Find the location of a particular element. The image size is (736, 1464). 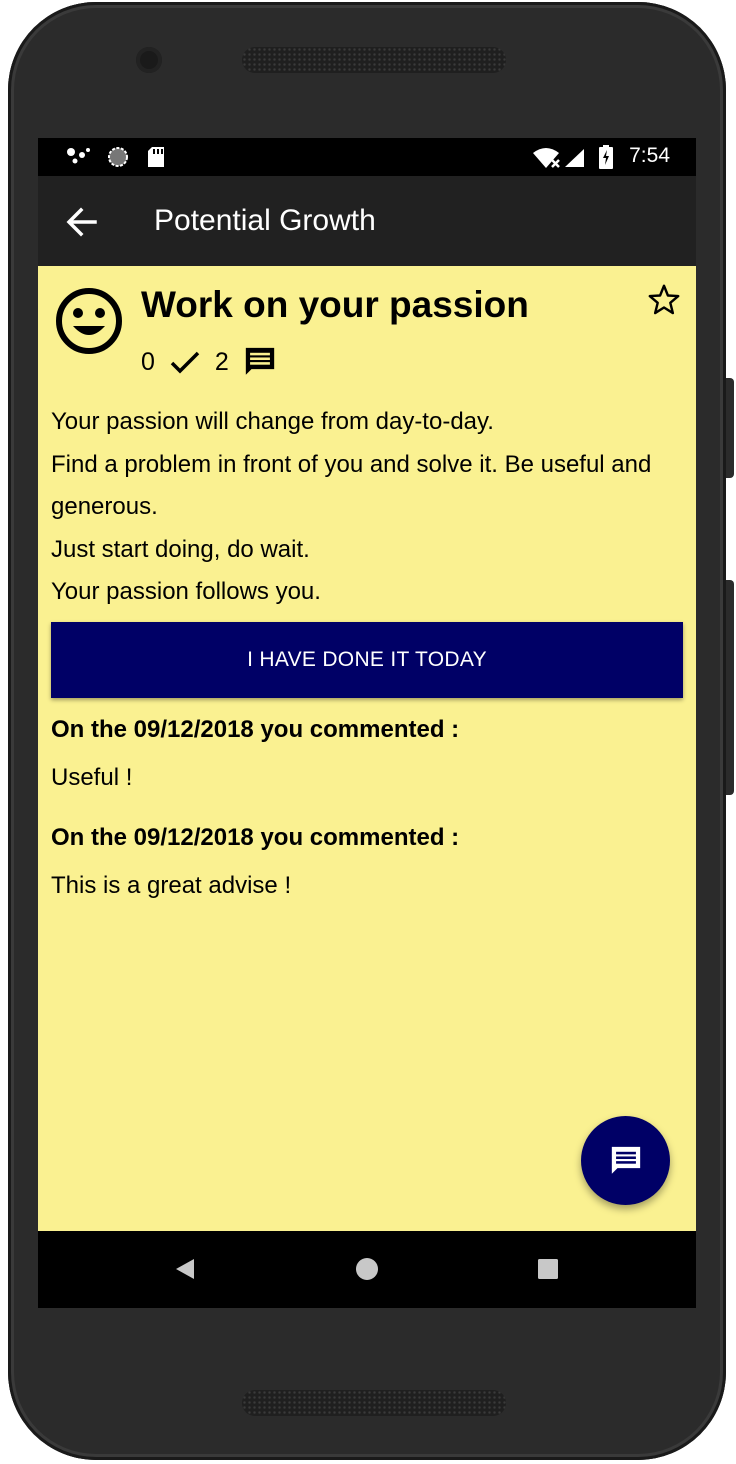

comment-text: Useful ! is located at coordinates (92, 777).